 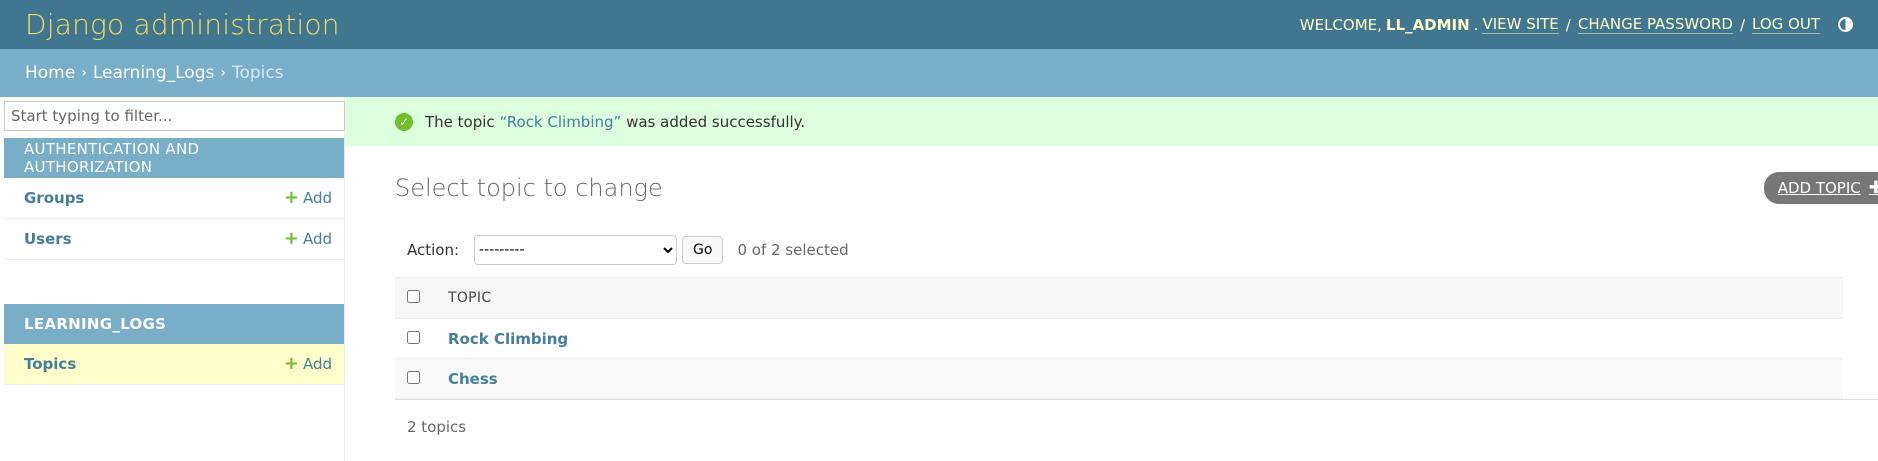 What do you see at coordinates (576, 249) in the screenshot?
I see `action-select: ---------` at bounding box center [576, 249].